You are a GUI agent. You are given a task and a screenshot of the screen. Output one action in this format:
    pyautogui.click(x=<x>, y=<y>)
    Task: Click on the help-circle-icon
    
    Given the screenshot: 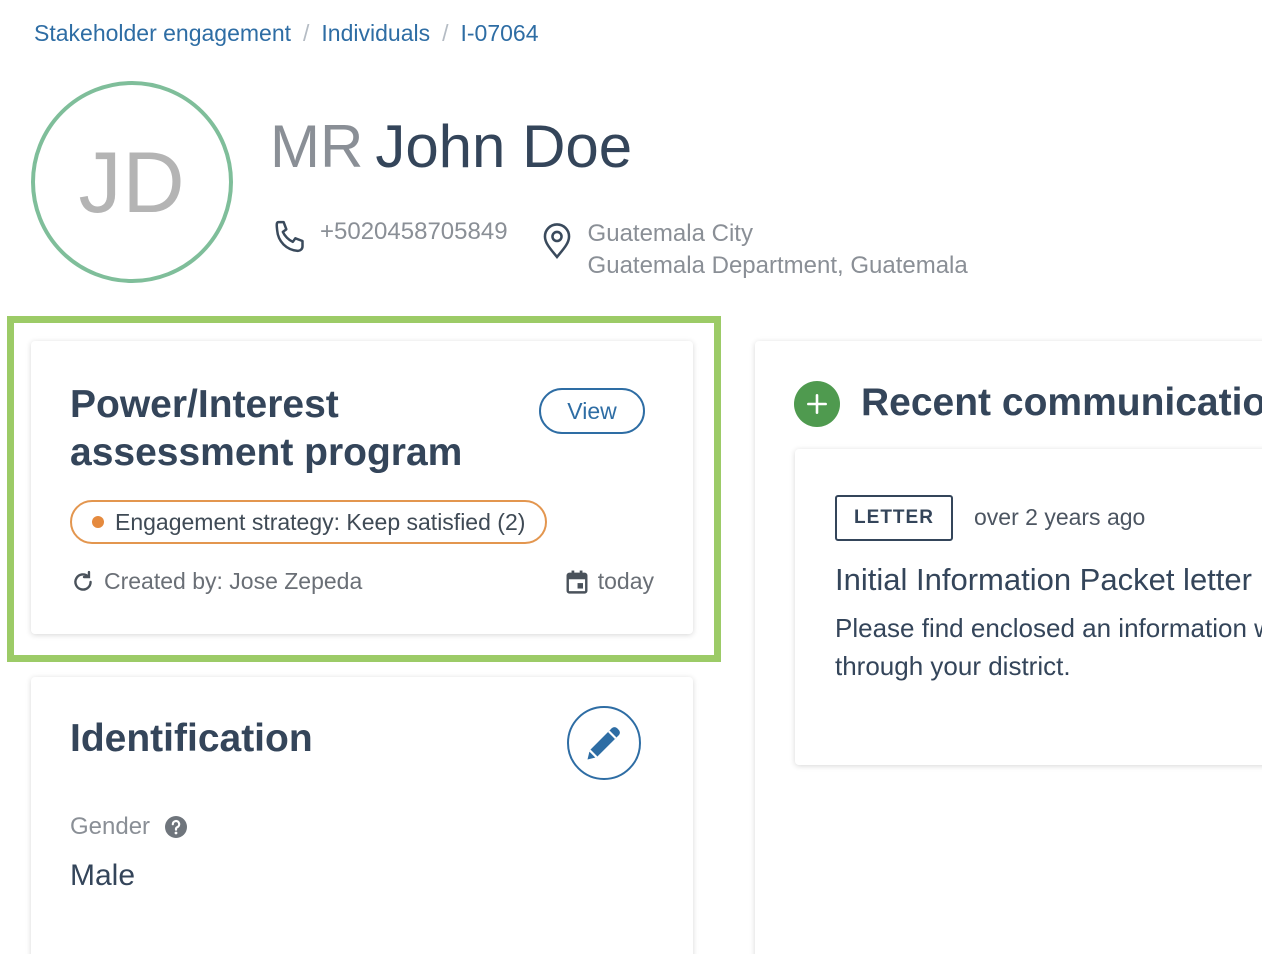 What is the action you would take?
    pyautogui.click(x=176, y=827)
    